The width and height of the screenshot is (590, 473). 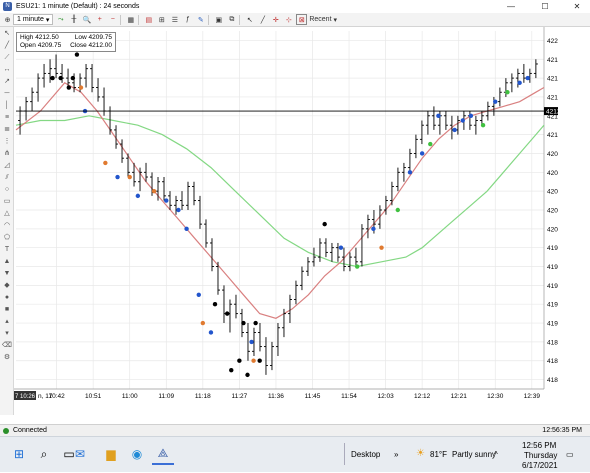 I want to click on zoom-out-icon: −, so click(x=112, y=19).